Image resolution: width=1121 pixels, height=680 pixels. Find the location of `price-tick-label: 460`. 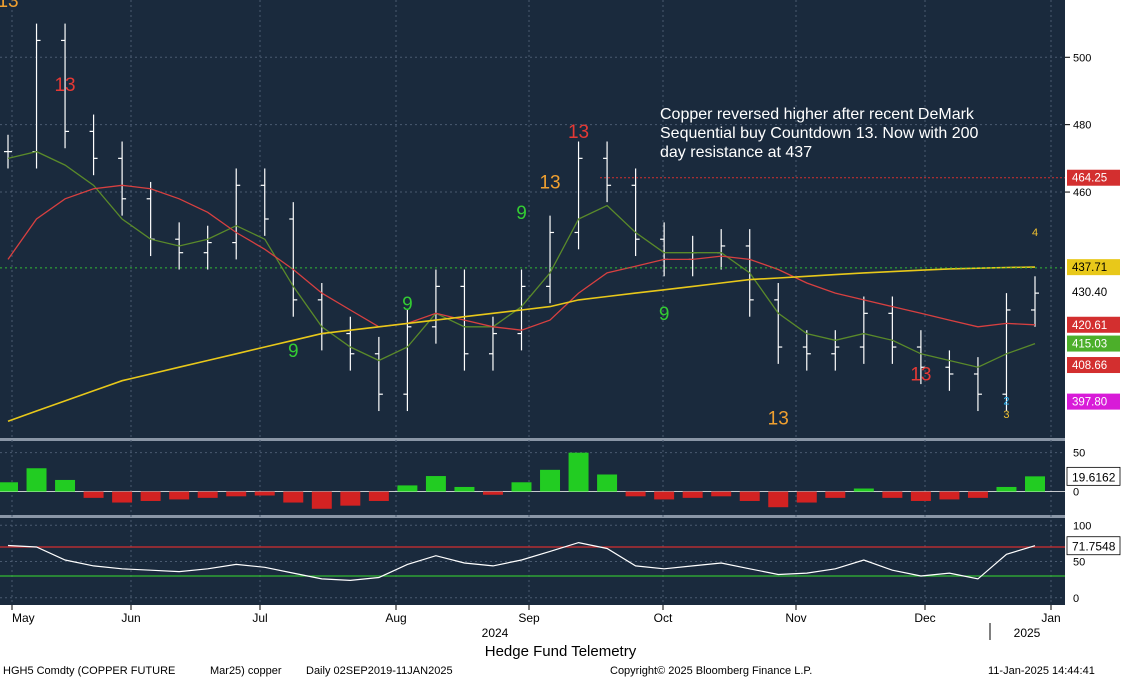

price-tick-label: 460 is located at coordinates (1082, 193).